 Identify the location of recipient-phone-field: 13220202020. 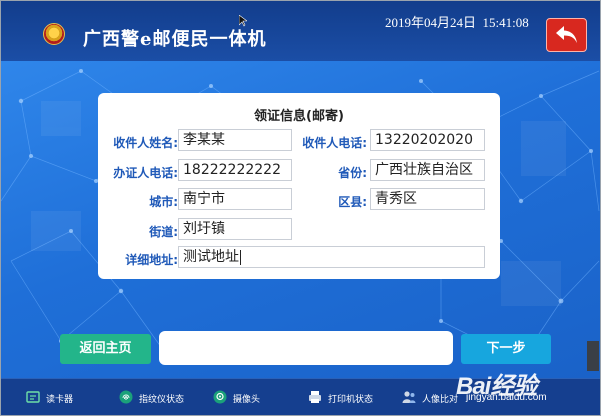
(427, 140).